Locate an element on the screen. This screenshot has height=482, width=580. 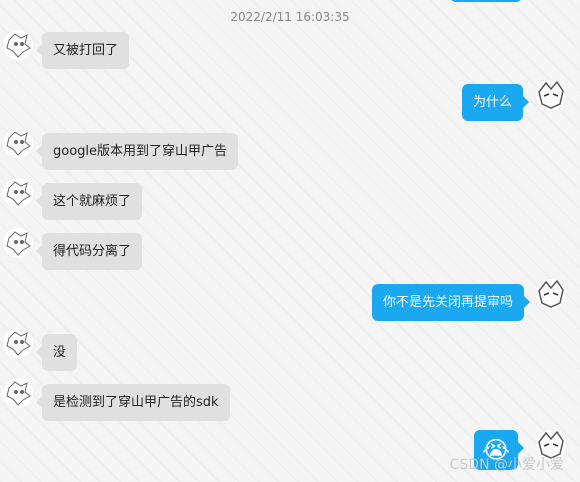
message-text: 得代码分离了 is located at coordinates (92, 251).